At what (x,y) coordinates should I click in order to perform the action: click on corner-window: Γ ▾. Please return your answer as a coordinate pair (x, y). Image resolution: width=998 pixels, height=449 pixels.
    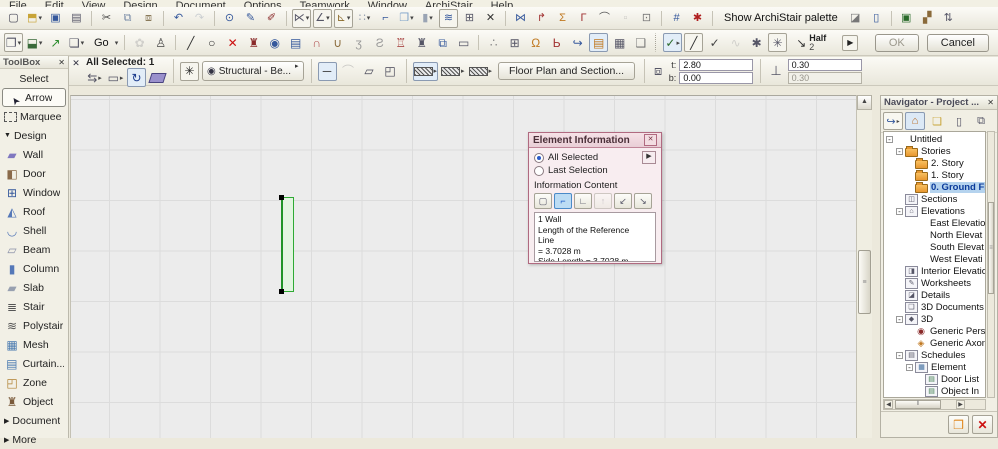
    Looking at the image, I should click on (583, 18).